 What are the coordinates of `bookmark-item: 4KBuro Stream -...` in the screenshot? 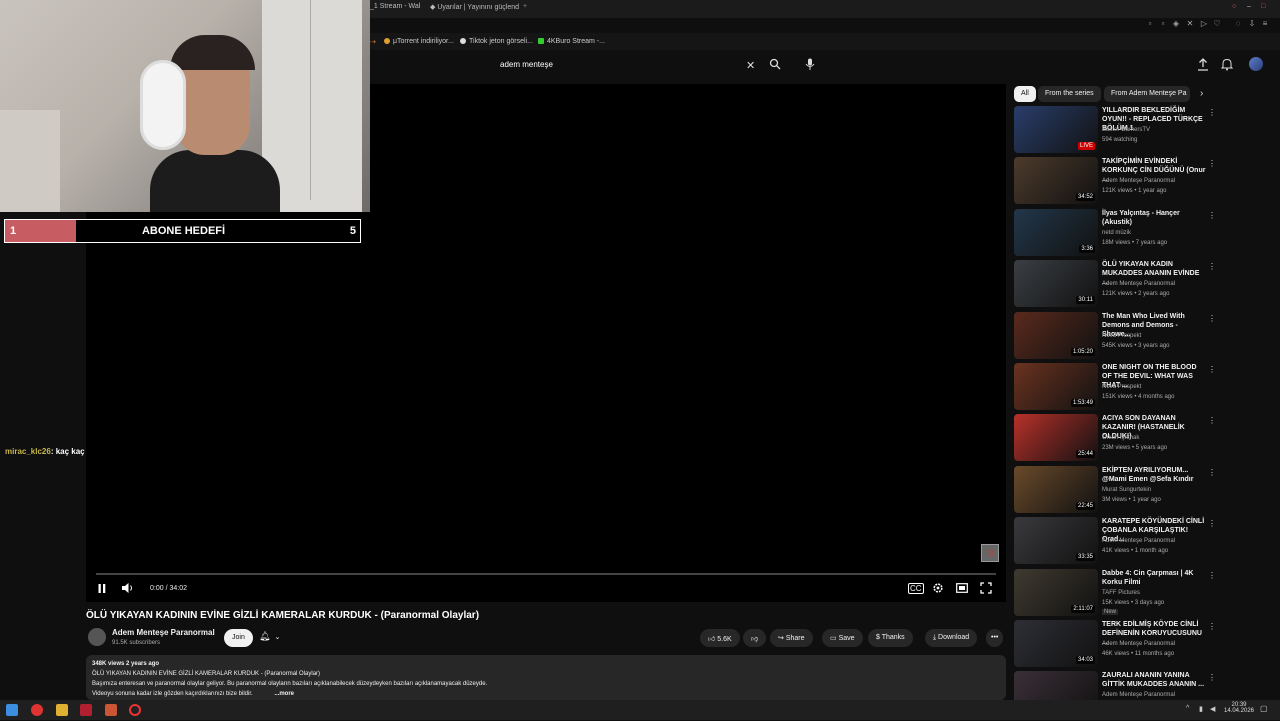 It's located at (571, 41).